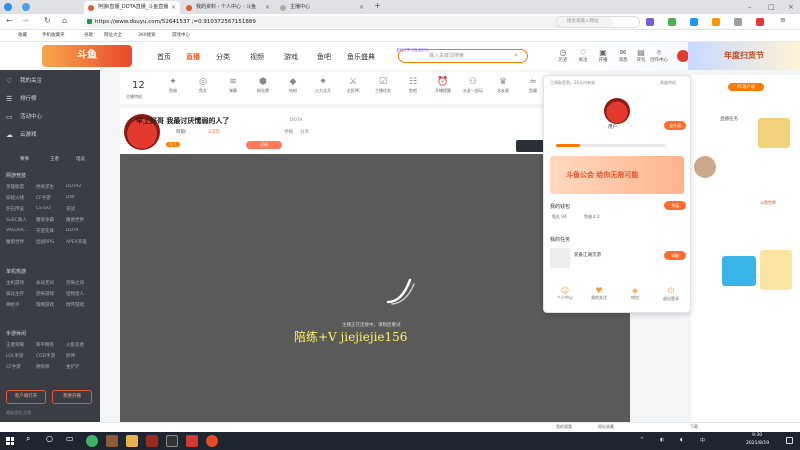  I want to click on privilege-item: ✦ 鱼翅, so click(173, 85).